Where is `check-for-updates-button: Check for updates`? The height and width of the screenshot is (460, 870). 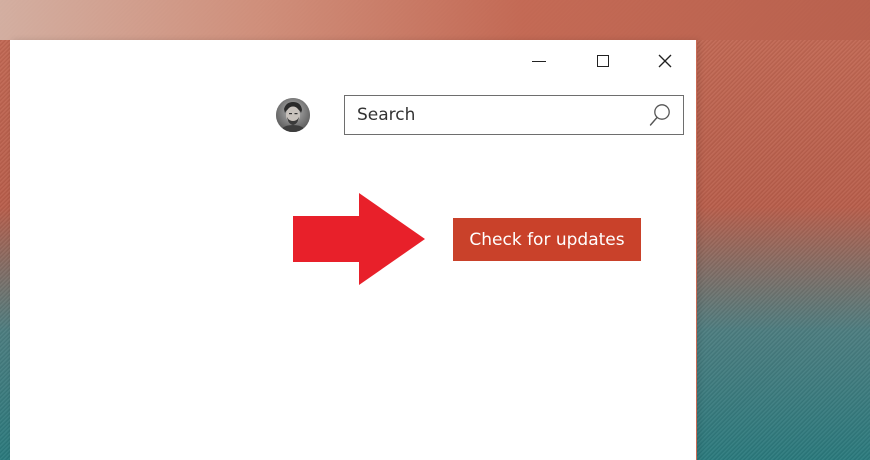 check-for-updates-button: Check for updates is located at coordinates (547, 239).